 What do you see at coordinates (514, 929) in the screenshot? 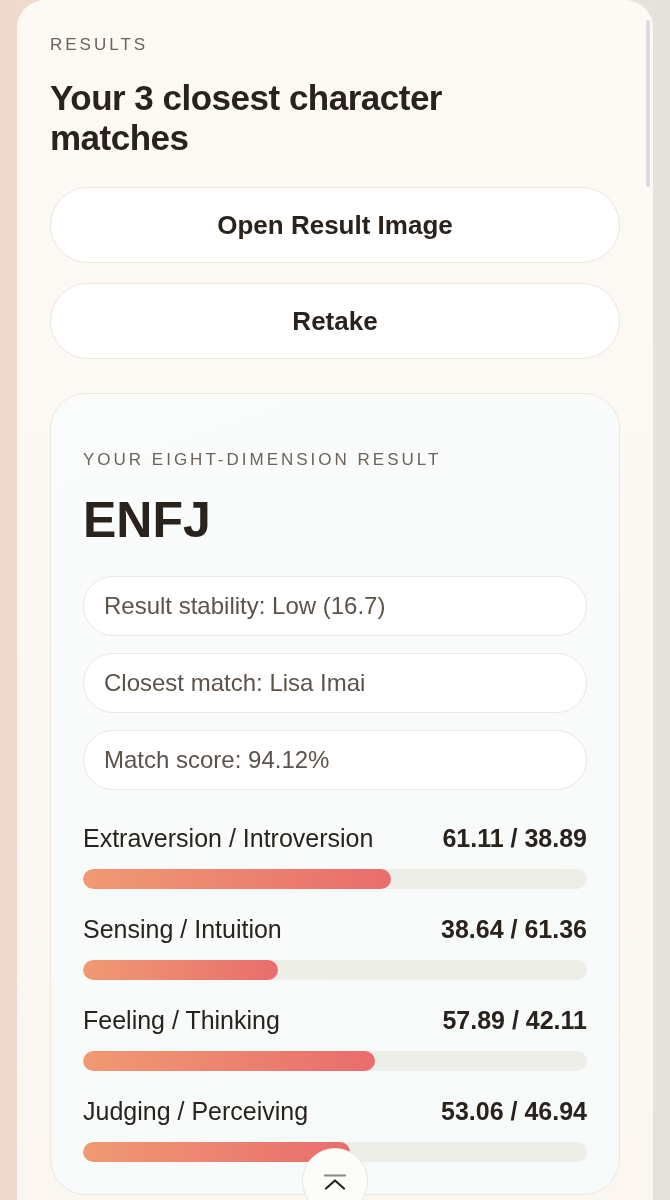
I see `dimension-score: 38.64 / 61.36` at bounding box center [514, 929].